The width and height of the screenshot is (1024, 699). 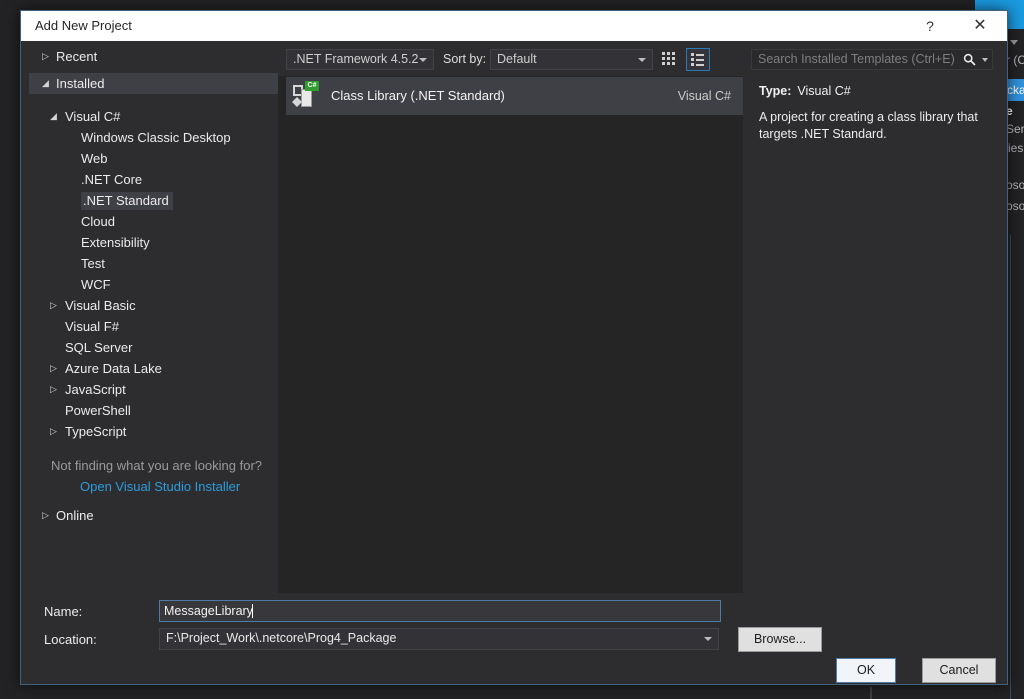 What do you see at coordinates (83, 25) in the screenshot?
I see `dialog-title: Add New Project` at bounding box center [83, 25].